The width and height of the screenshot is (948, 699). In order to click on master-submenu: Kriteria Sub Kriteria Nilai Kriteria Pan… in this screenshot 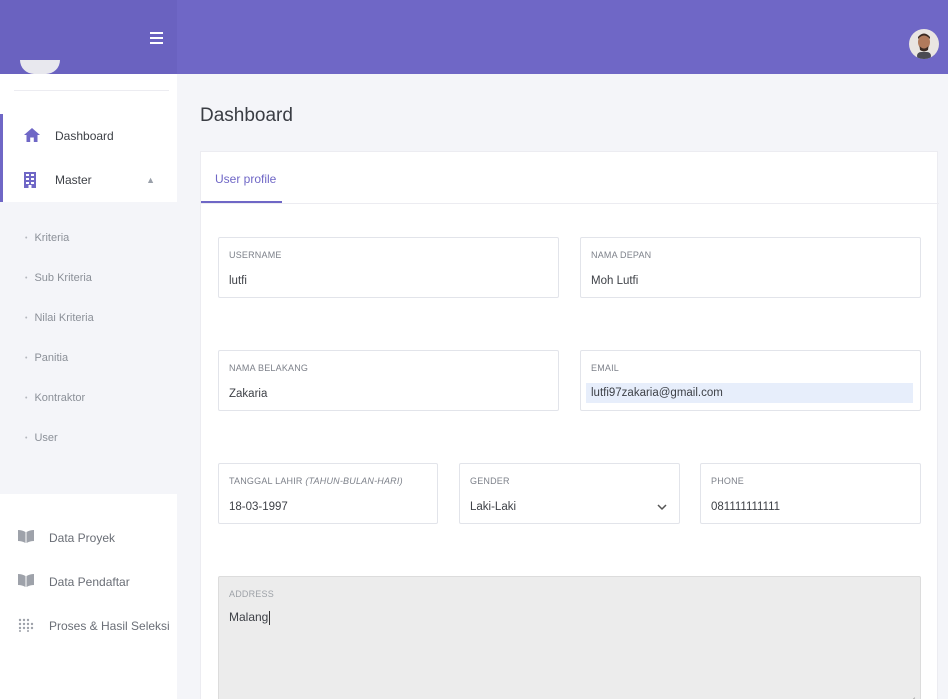, I will do `click(88, 348)`.